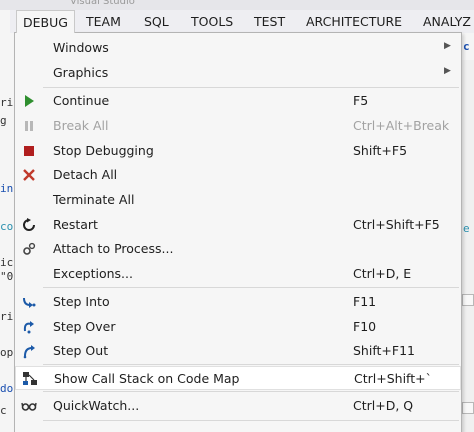 The height and width of the screenshot is (432, 474). What do you see at coordinates (84, 326) in the screenshot?
I see `menu-item-label: Step Over` at bounding box center [84, 326].